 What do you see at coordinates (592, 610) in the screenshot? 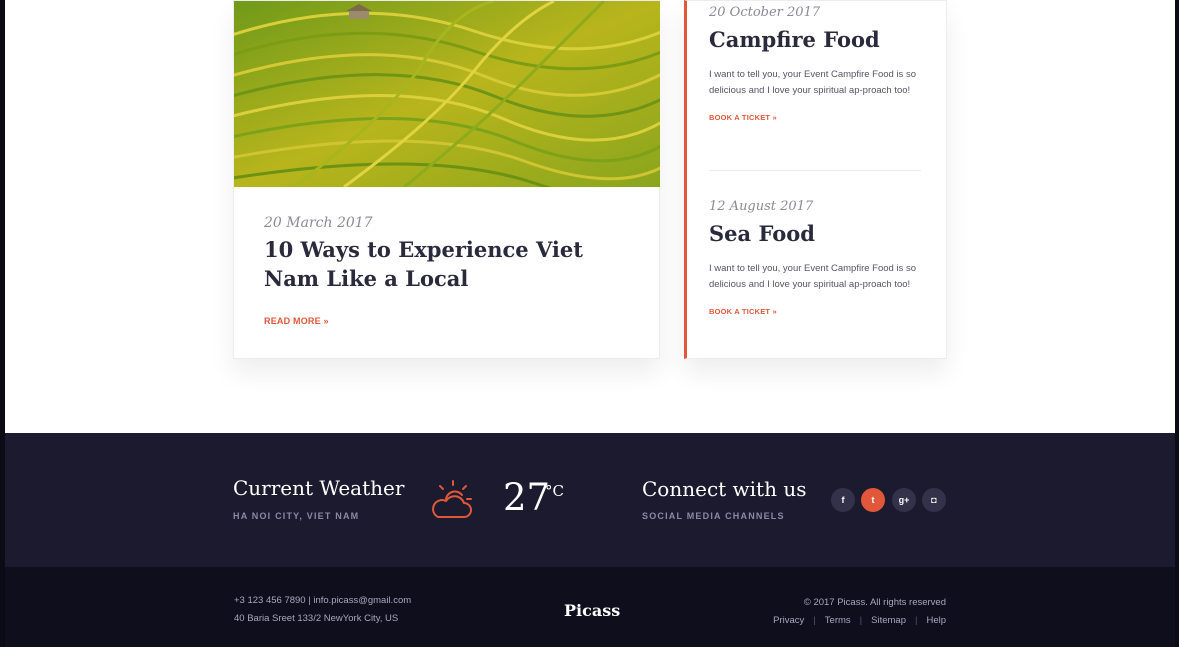
I see `footer-logo: Picass` at bounding box center [592, 610].